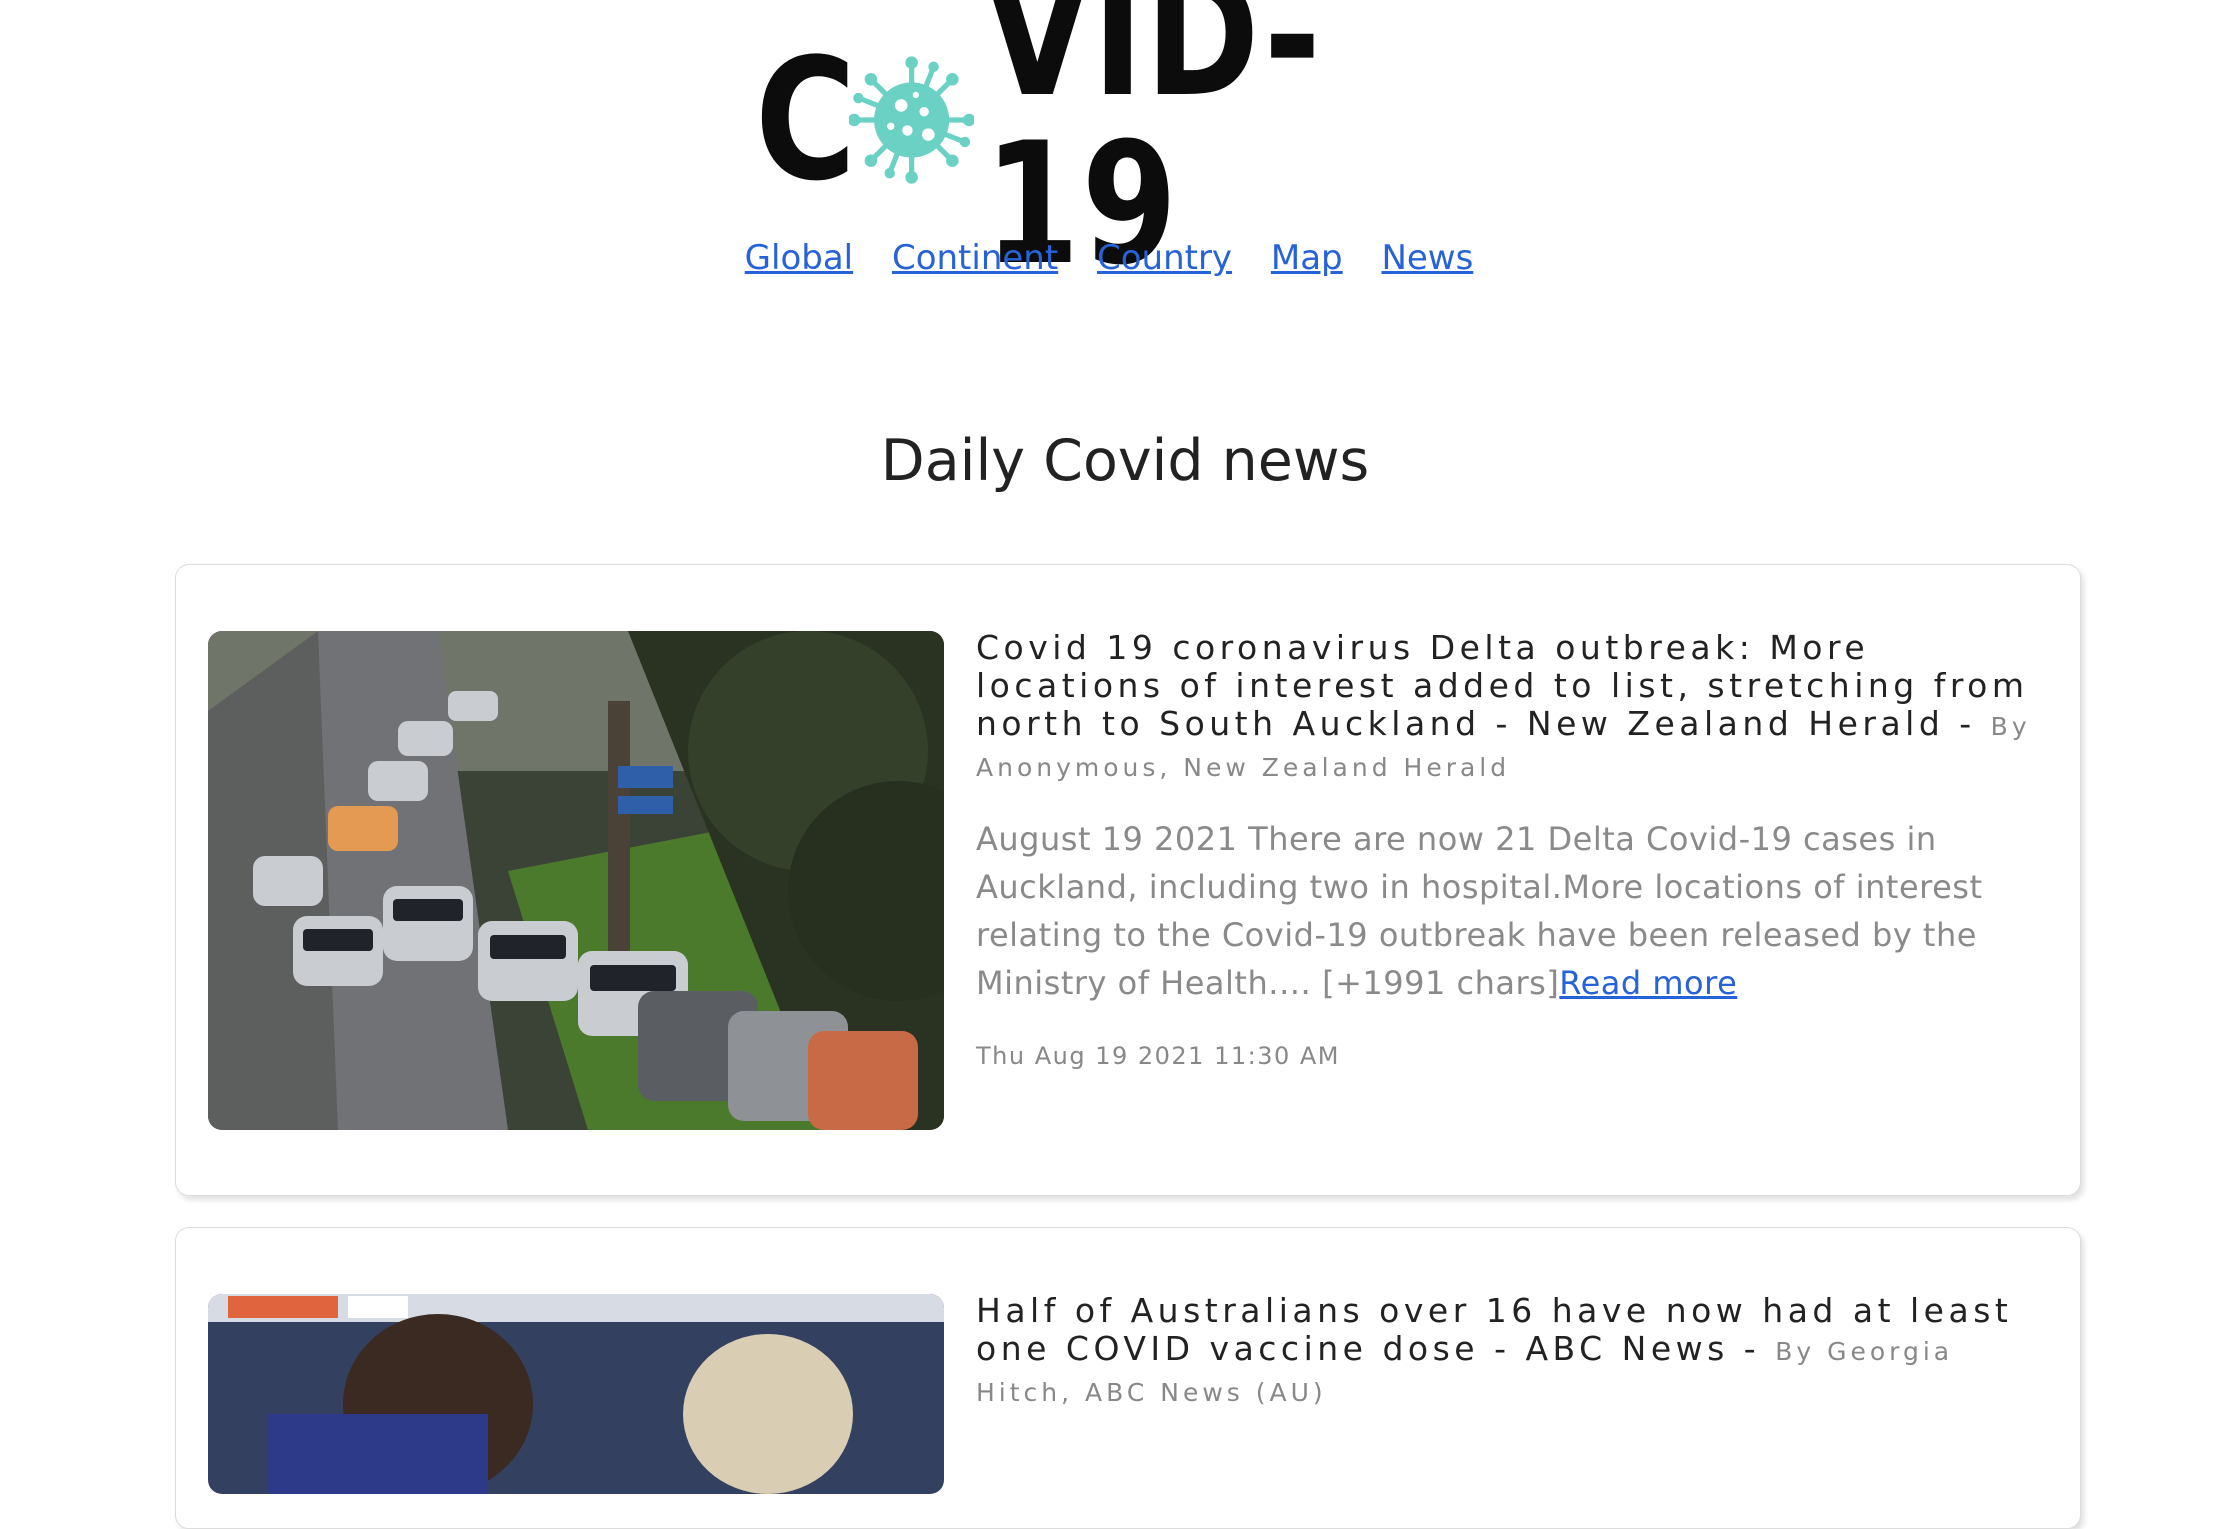  I want to click on logo-letter-c: C, so click(806, 120).